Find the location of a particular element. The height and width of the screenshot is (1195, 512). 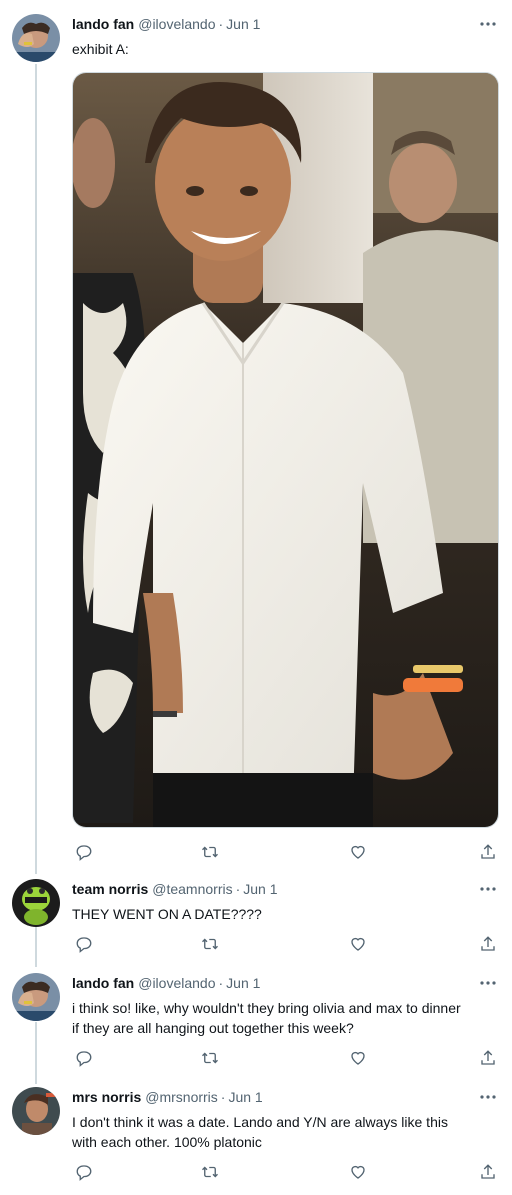

tweet-text-line: exhibit A: is located at coordinates (100, 49).